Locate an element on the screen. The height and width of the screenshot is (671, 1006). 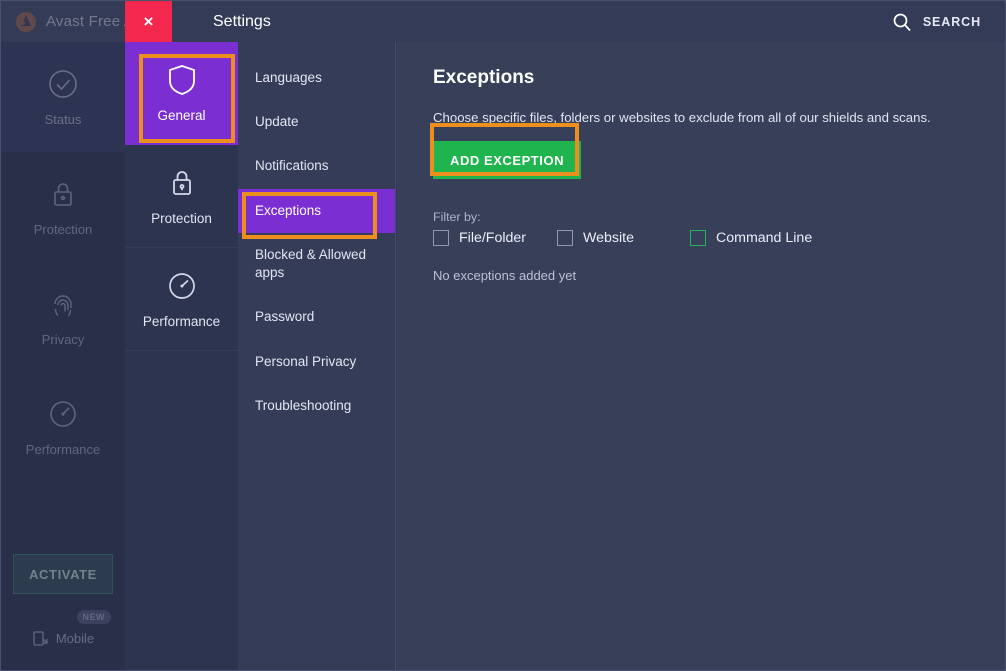
close-x-icon: × is located at coordinates (148, 21).